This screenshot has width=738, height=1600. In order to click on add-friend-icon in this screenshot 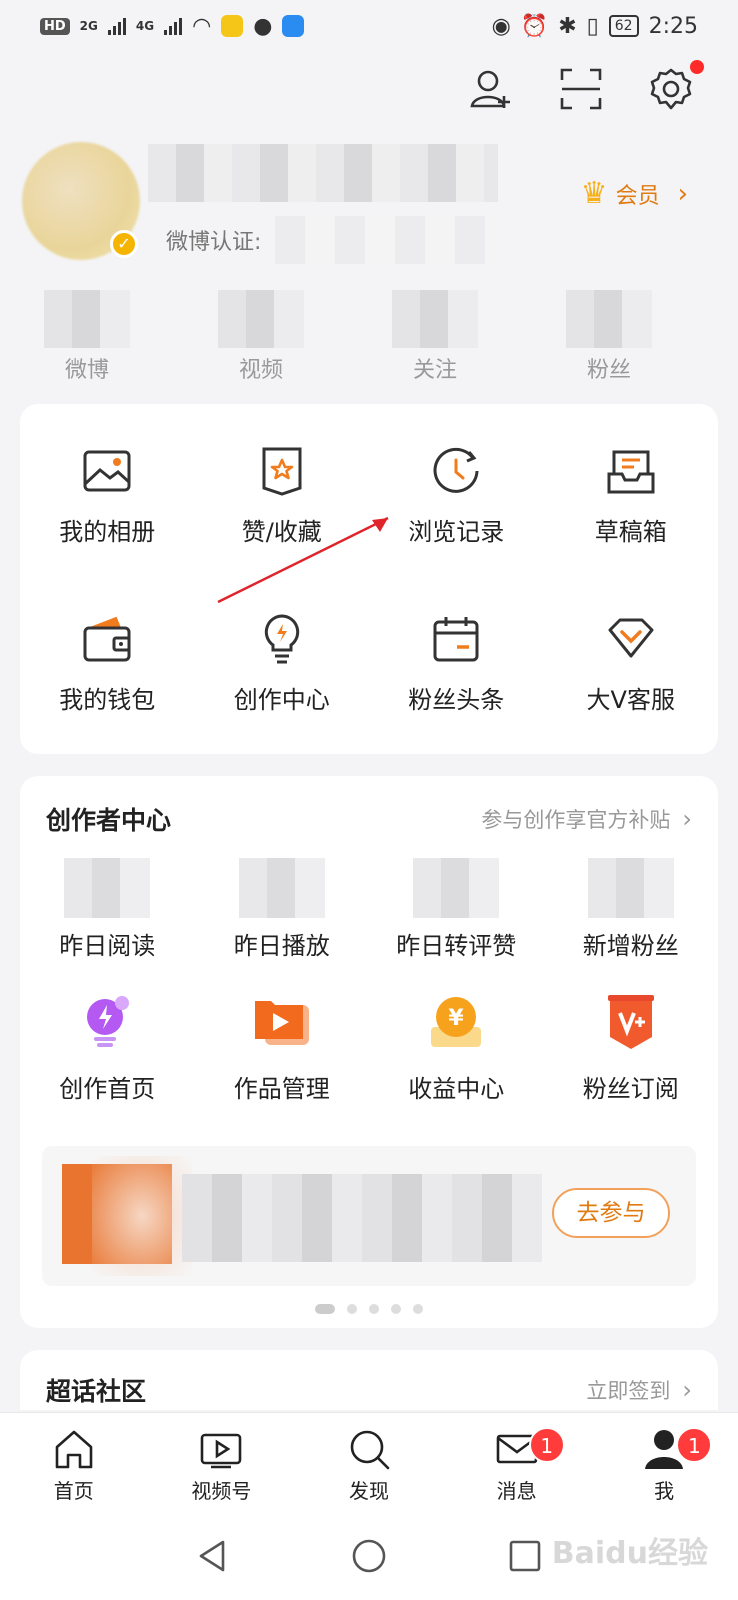, I will do `click(491, 89)`.